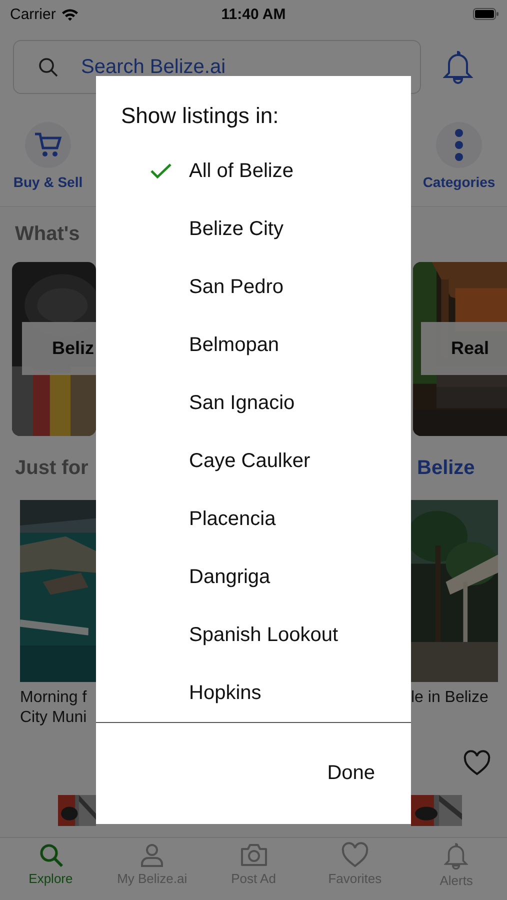  What do you see at coordinates (253, 693) in the screenshot?
I see `location-option: Hopkins` at bounding box center [253, 693].